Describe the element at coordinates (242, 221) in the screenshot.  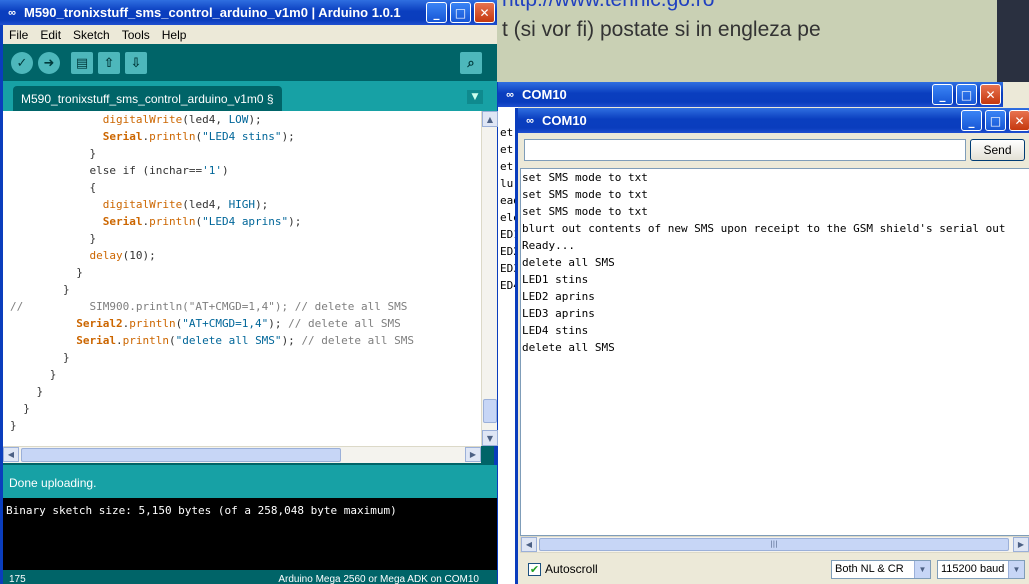
I see `code-line: Serial.println("LED4 aprins");` at that location.